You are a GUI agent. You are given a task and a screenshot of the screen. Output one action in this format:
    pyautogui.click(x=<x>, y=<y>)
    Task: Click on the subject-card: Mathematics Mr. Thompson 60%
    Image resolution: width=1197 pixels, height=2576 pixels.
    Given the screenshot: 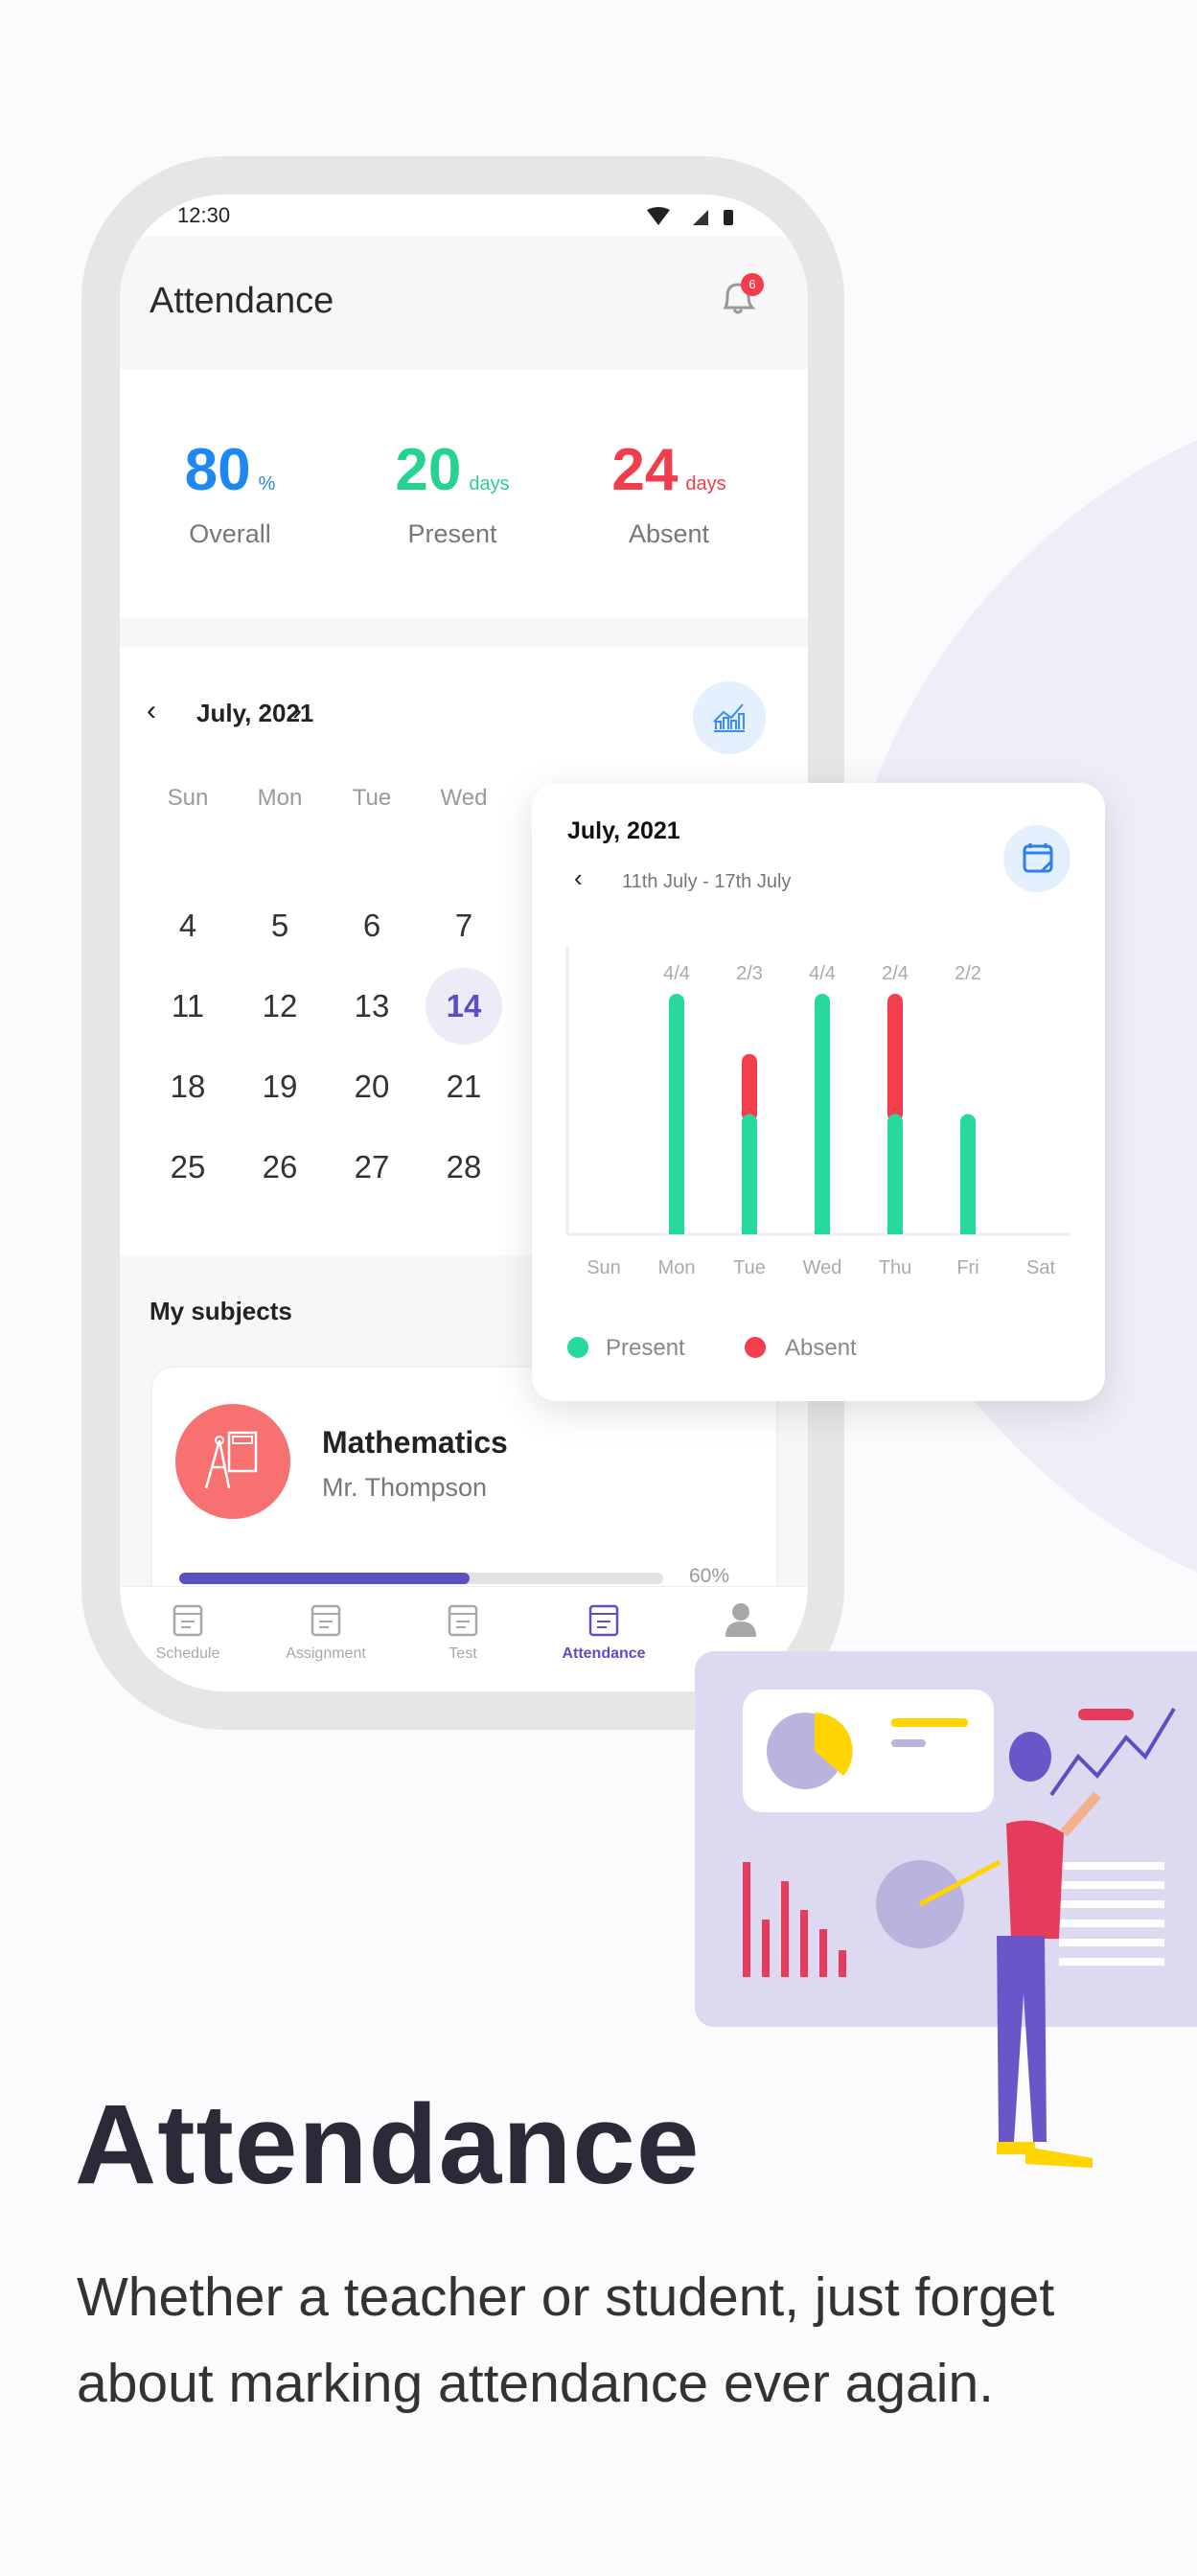 What is the action you would take?
    pyautogui.click(x=464, y=1490)
    